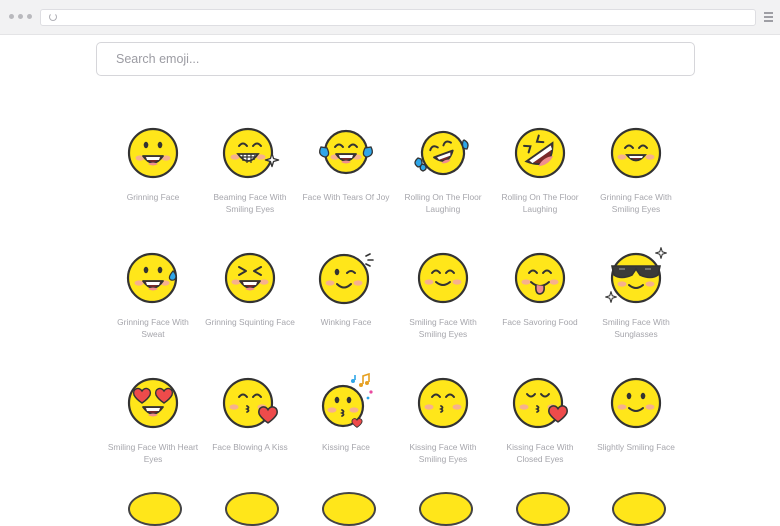 The width and height of the screenshot is (780, 526). I want to click on browser-chrome, so click(390, 17).